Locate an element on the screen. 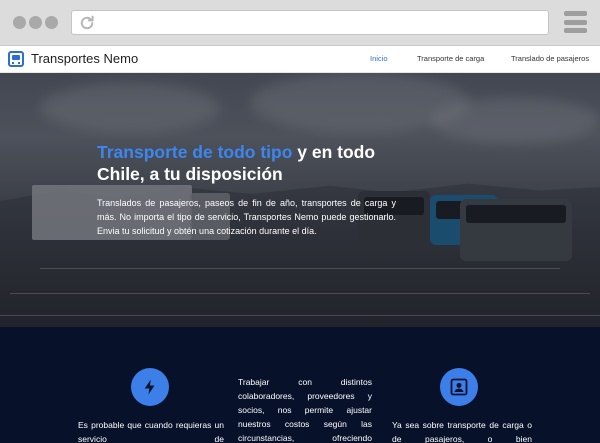  window-dot-minimize is located at coordinates (35, 22).